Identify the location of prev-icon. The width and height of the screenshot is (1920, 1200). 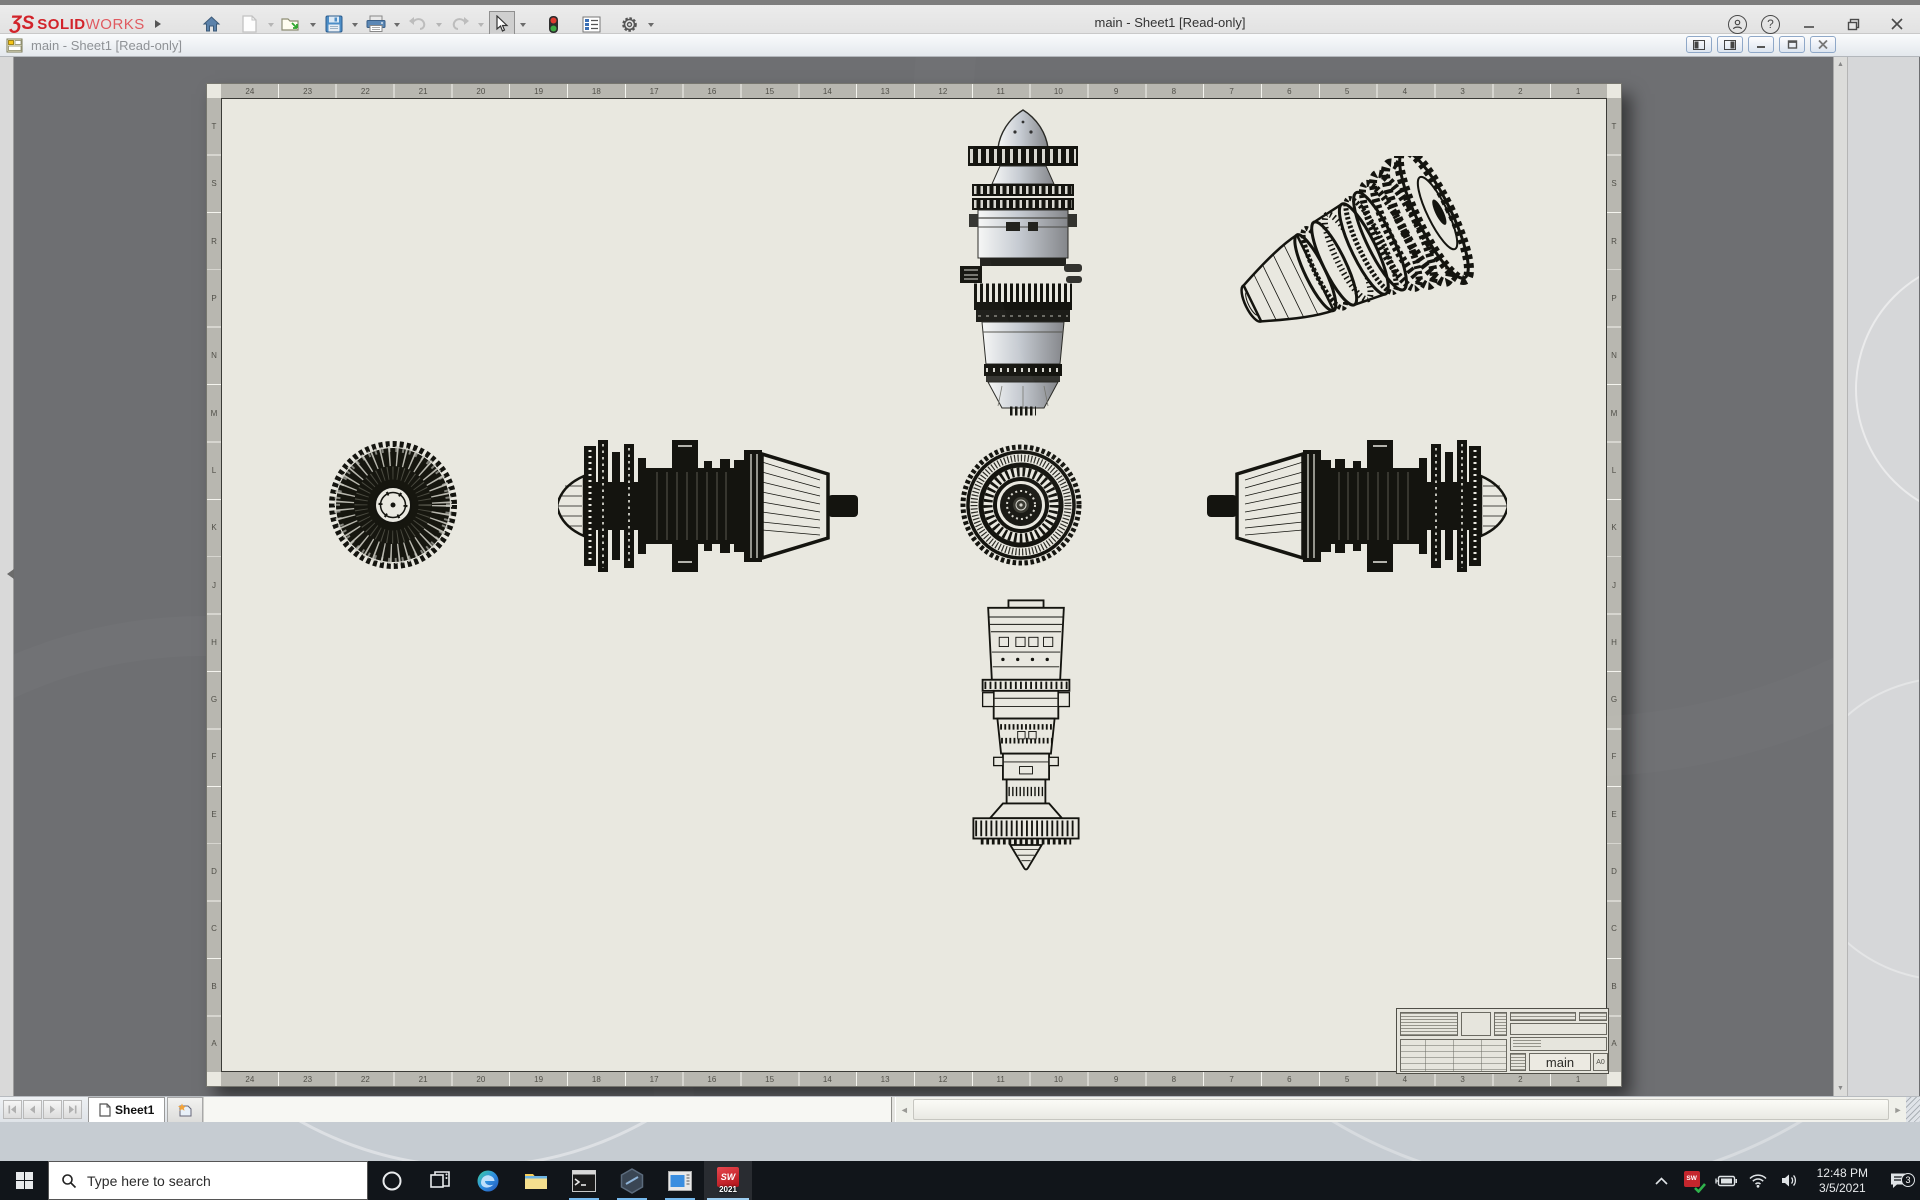
(32, 1109).